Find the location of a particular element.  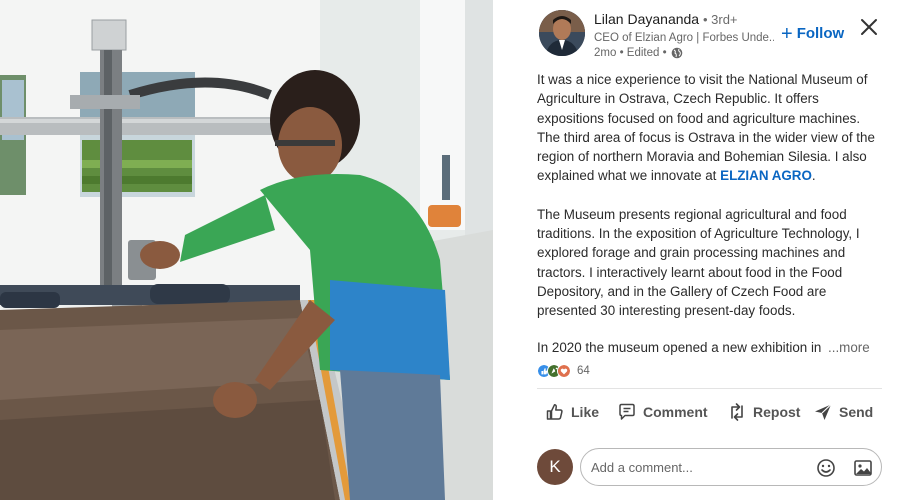

thumbs-up-icon is located at coordinates (554, 412).